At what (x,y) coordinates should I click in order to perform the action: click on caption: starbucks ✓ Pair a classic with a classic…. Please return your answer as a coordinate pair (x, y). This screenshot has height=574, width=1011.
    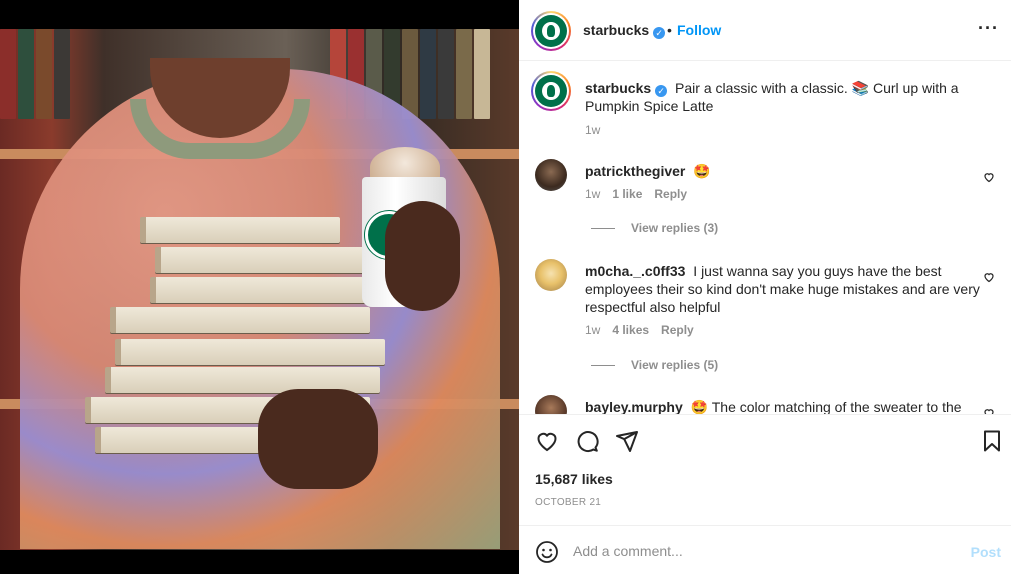
    Looking at the image, I should click on (763, 107).